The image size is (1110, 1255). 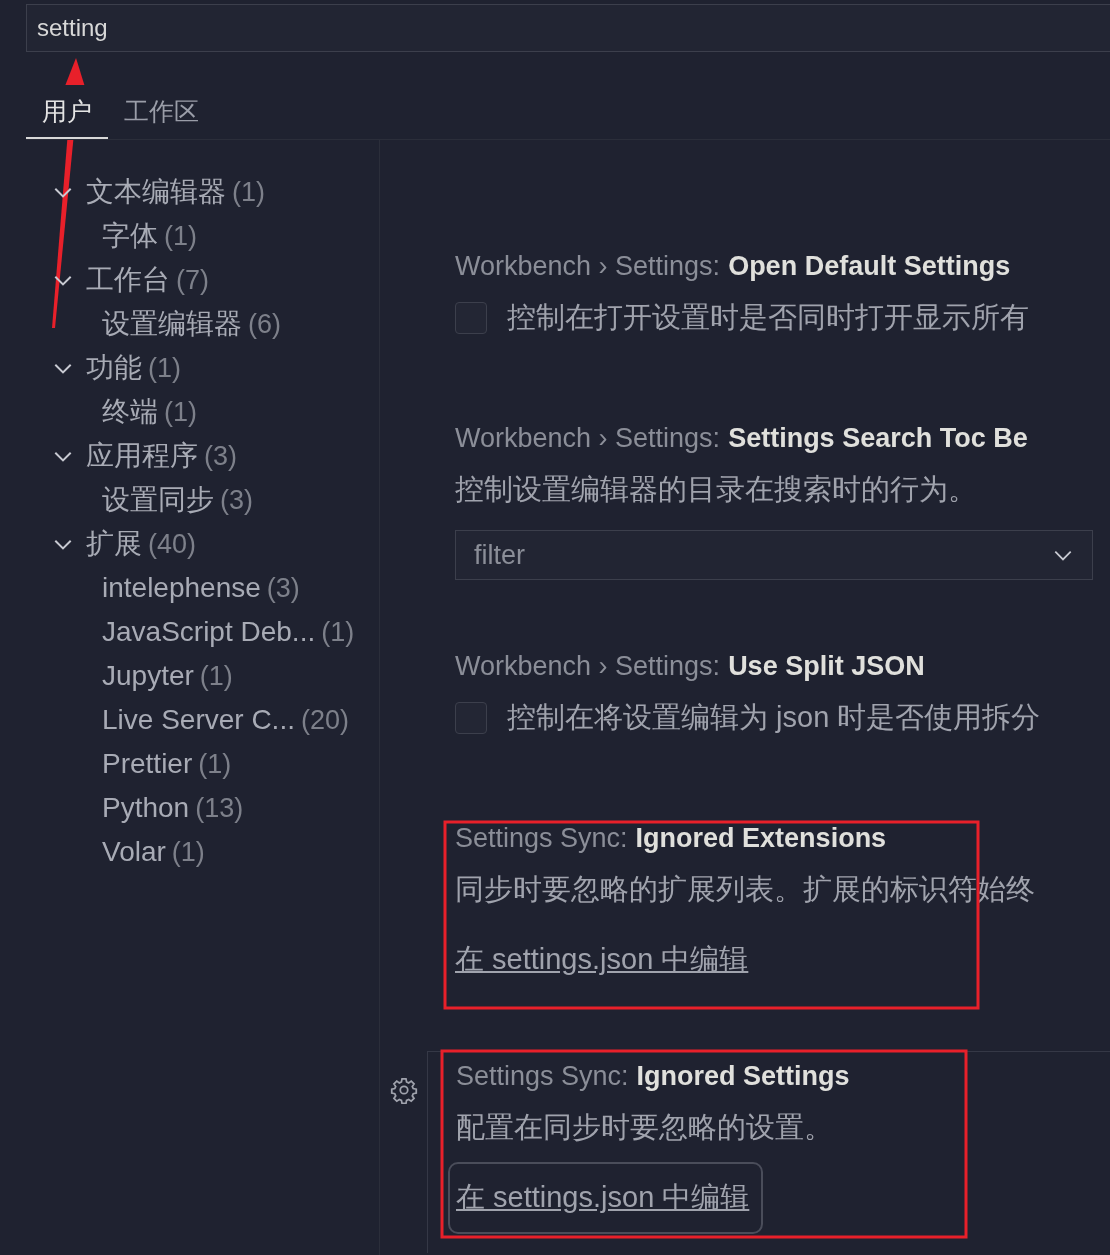 What do you see at coordinates (134, 852) in the screenshot?
I see `toc-item: Volar` at bounding box center [134, 852].